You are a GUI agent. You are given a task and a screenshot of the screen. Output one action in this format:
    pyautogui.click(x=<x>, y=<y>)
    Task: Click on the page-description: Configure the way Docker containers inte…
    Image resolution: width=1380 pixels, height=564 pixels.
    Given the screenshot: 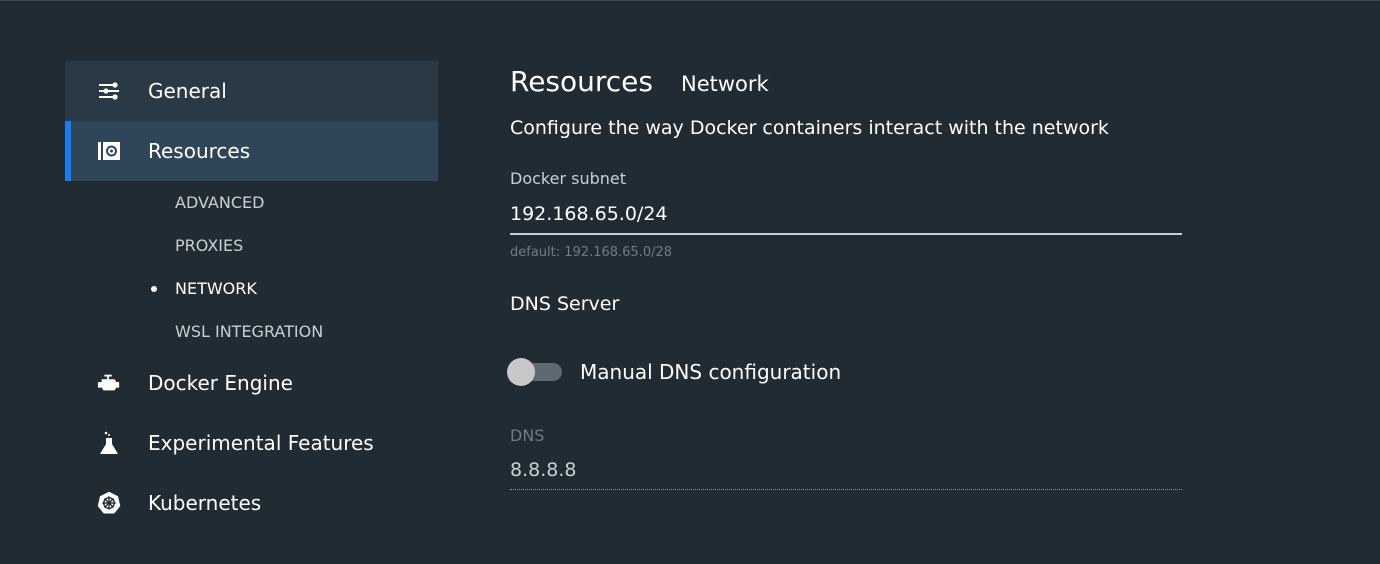 What is the action you would take?
    pyautogui.click(x=809, y=128)
    